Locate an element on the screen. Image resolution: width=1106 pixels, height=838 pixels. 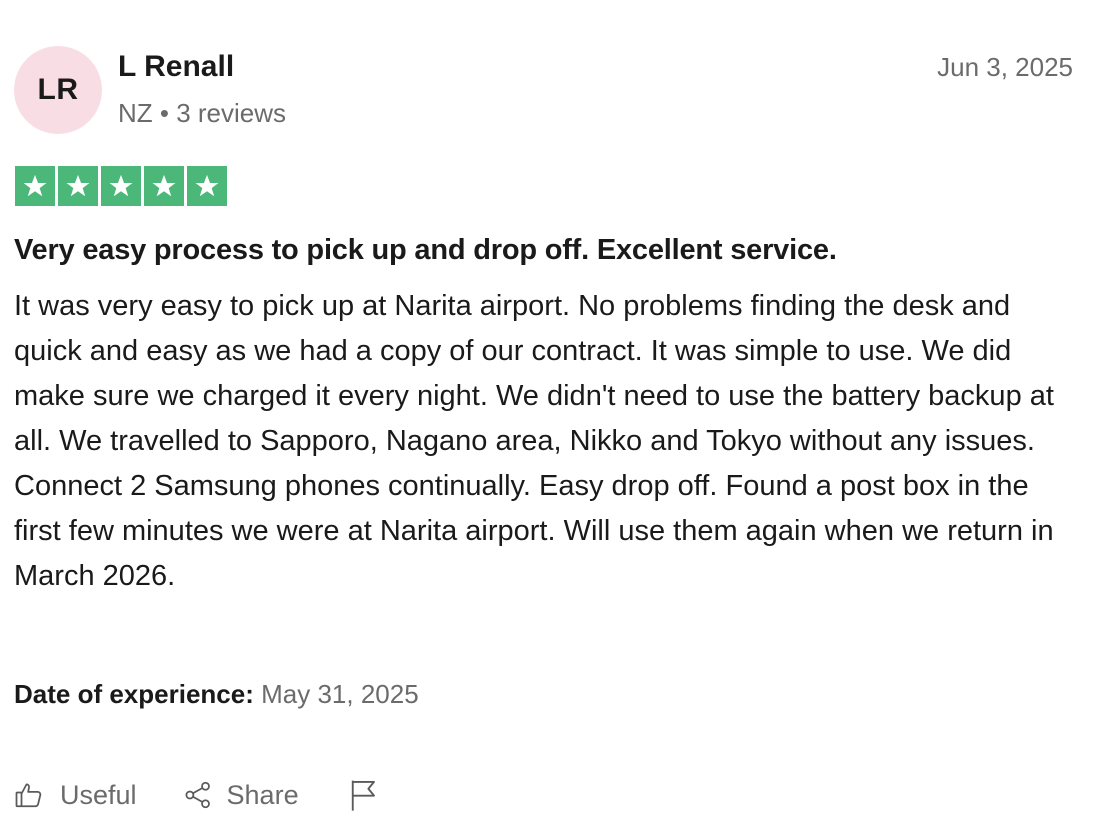
report-button is located at coordinates (364, 795).